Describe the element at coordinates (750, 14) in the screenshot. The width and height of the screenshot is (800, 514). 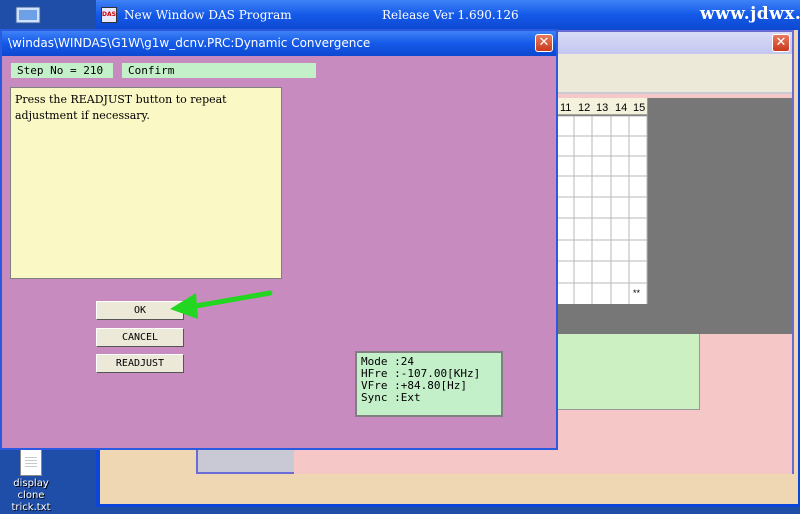
I see `watermark: www.jdwx.cn` at that location.